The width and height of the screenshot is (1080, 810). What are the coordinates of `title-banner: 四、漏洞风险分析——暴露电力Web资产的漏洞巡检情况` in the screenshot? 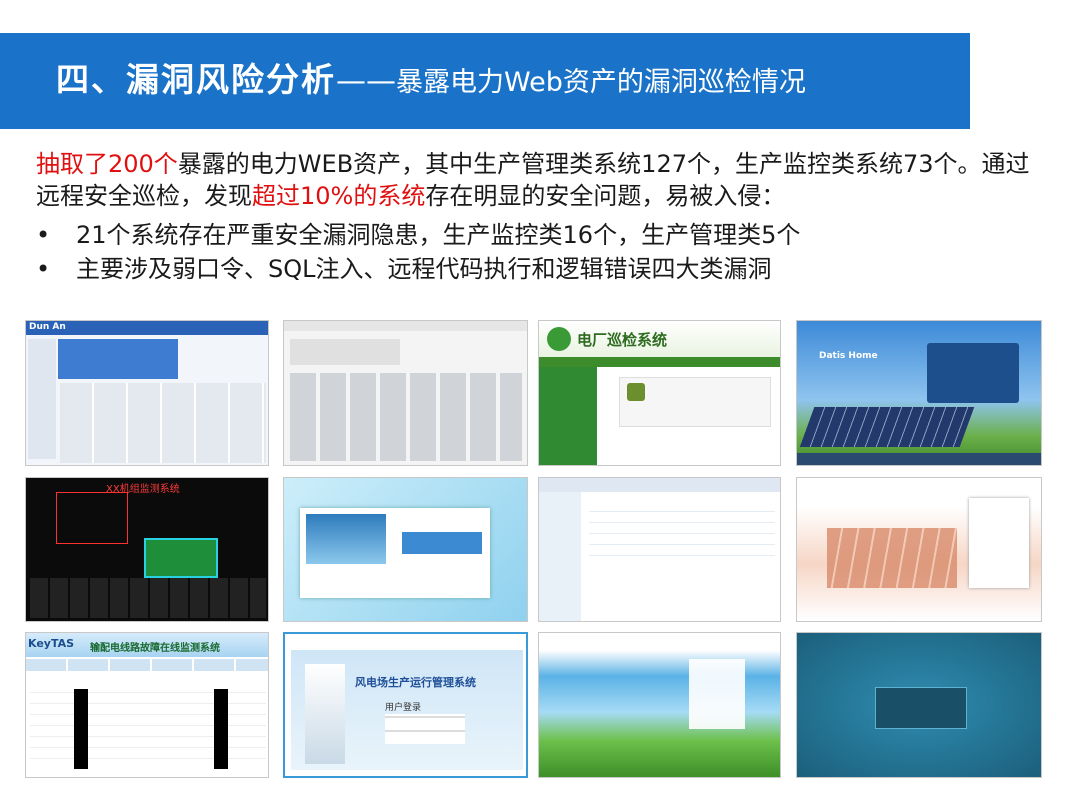 It's located at (485, 81).